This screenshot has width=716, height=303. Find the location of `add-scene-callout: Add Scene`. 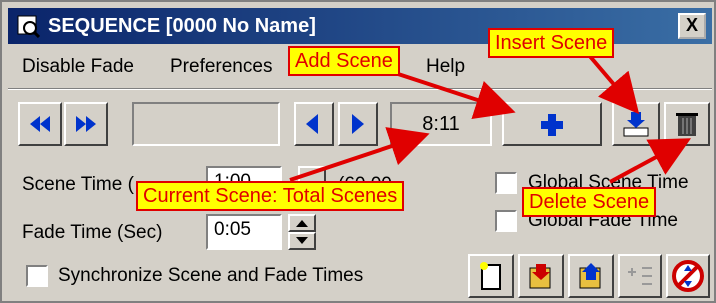

add-scene-callout: Add Scene is located at coordinates (344, 61).